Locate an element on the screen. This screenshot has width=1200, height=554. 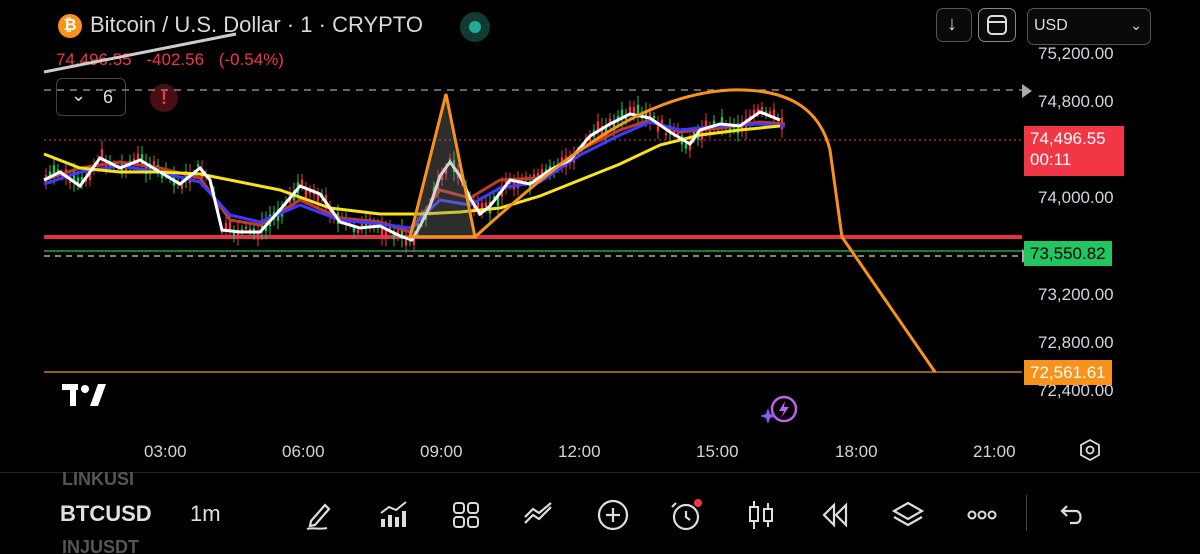
time-tick: 12:00 is located at coordinates (579, 451).